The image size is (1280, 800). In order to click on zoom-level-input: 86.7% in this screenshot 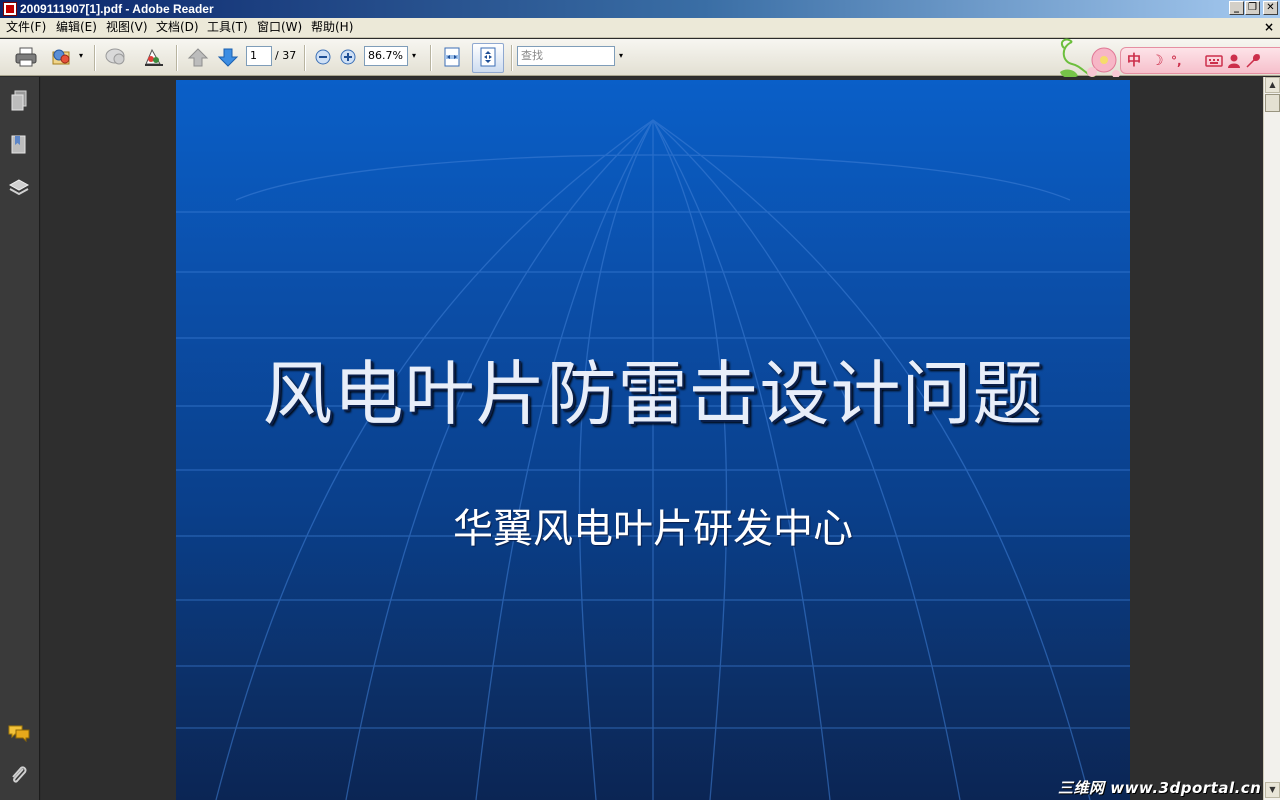, I will do `click(386, 56)`.